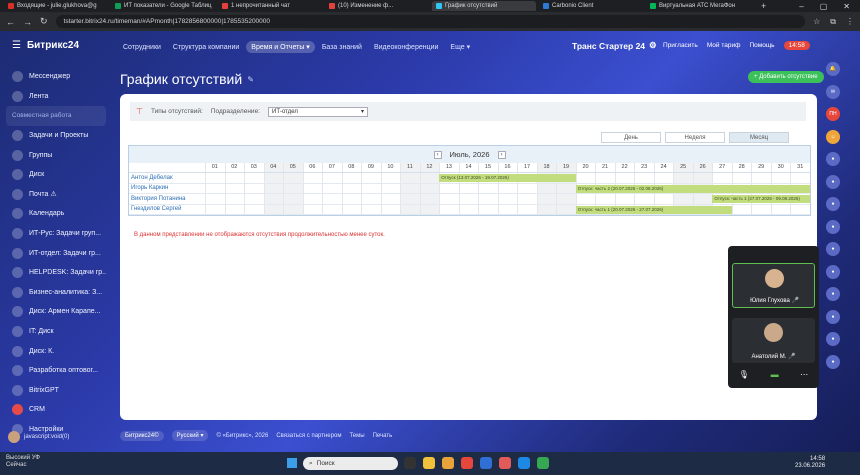  I want to click on tab-week: Неделя, so click(695, 137).